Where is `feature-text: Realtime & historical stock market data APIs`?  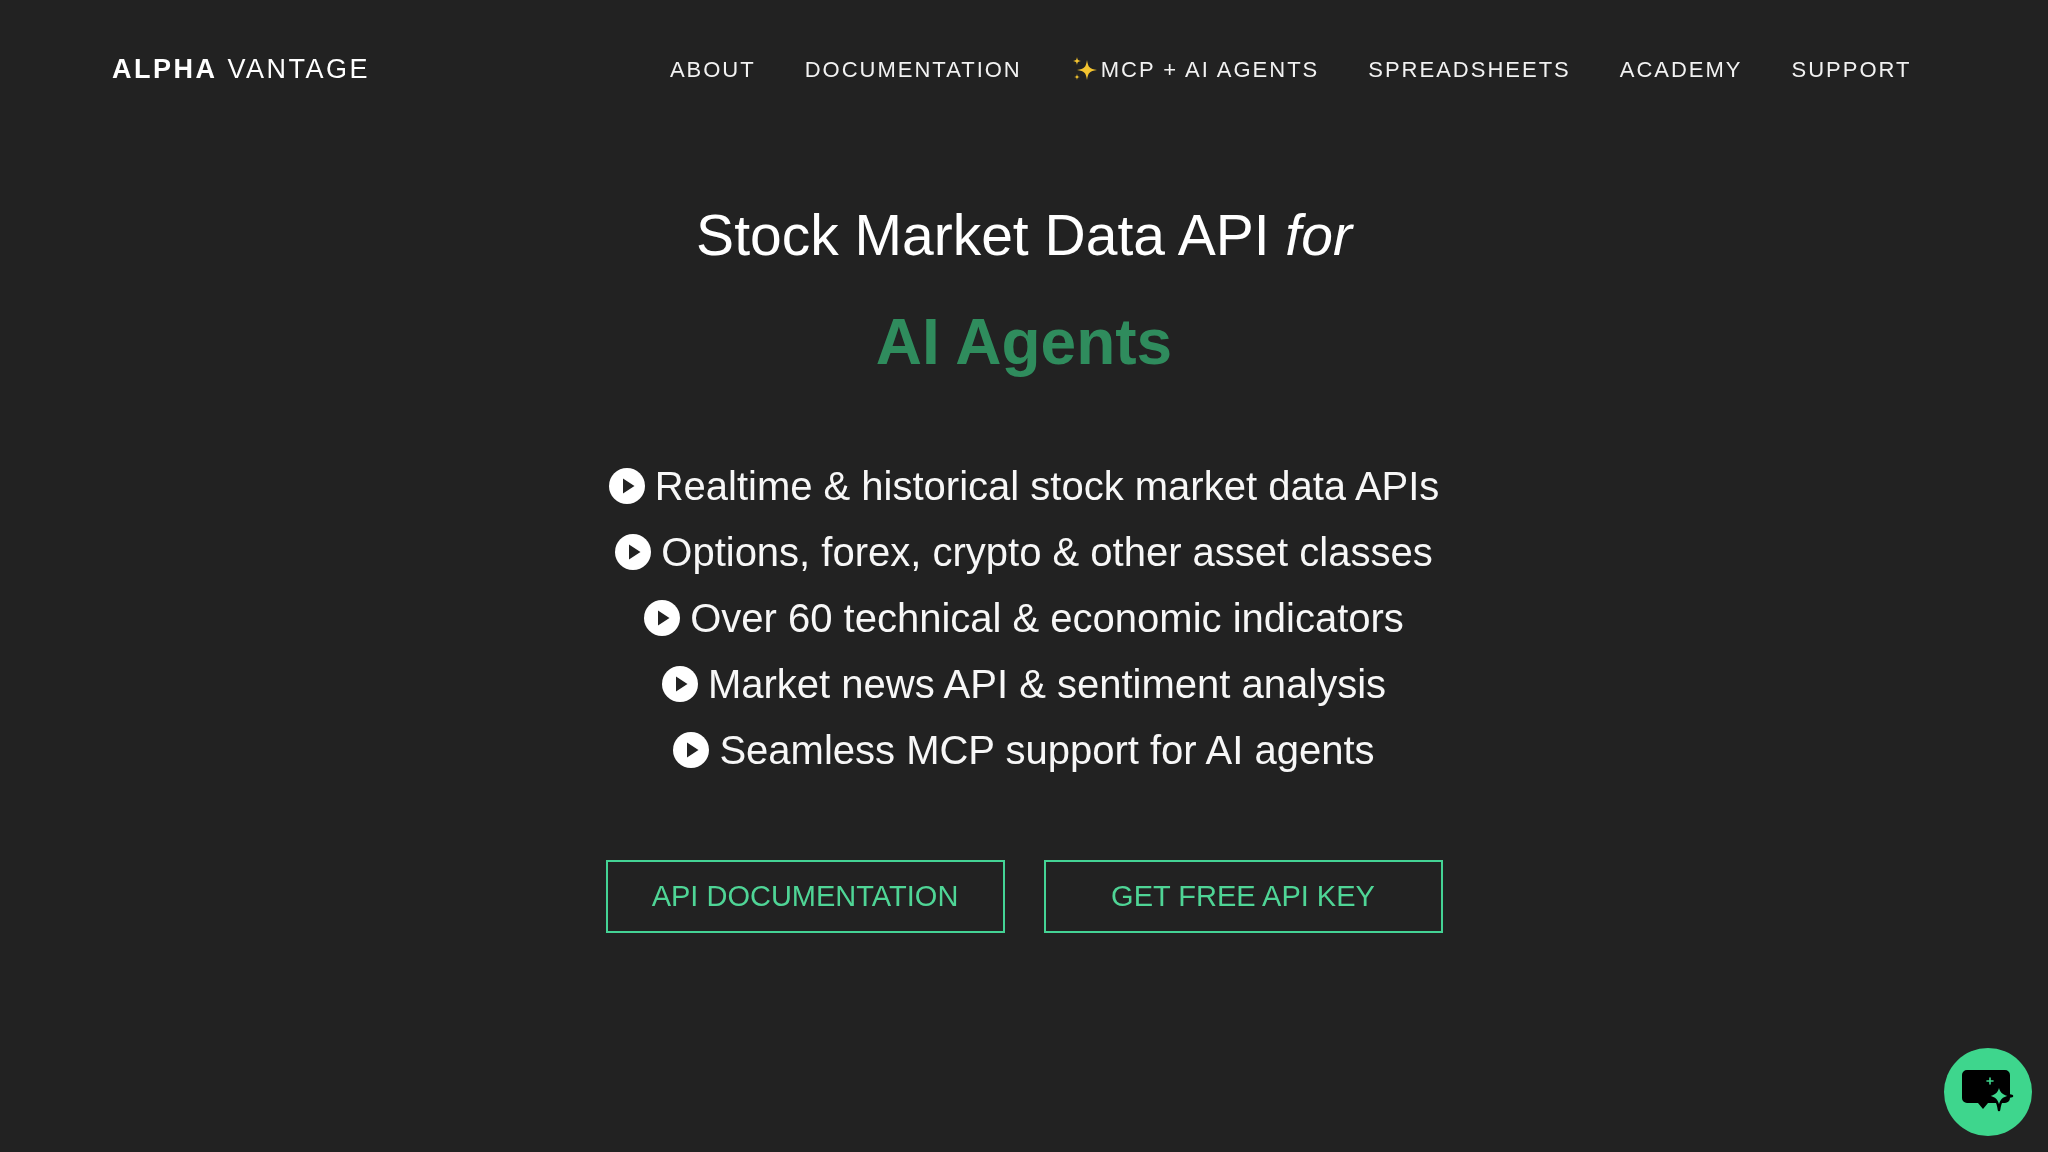 feature-text: Realtime & historical stock market data APIs is located at coordinates (1047, 486).